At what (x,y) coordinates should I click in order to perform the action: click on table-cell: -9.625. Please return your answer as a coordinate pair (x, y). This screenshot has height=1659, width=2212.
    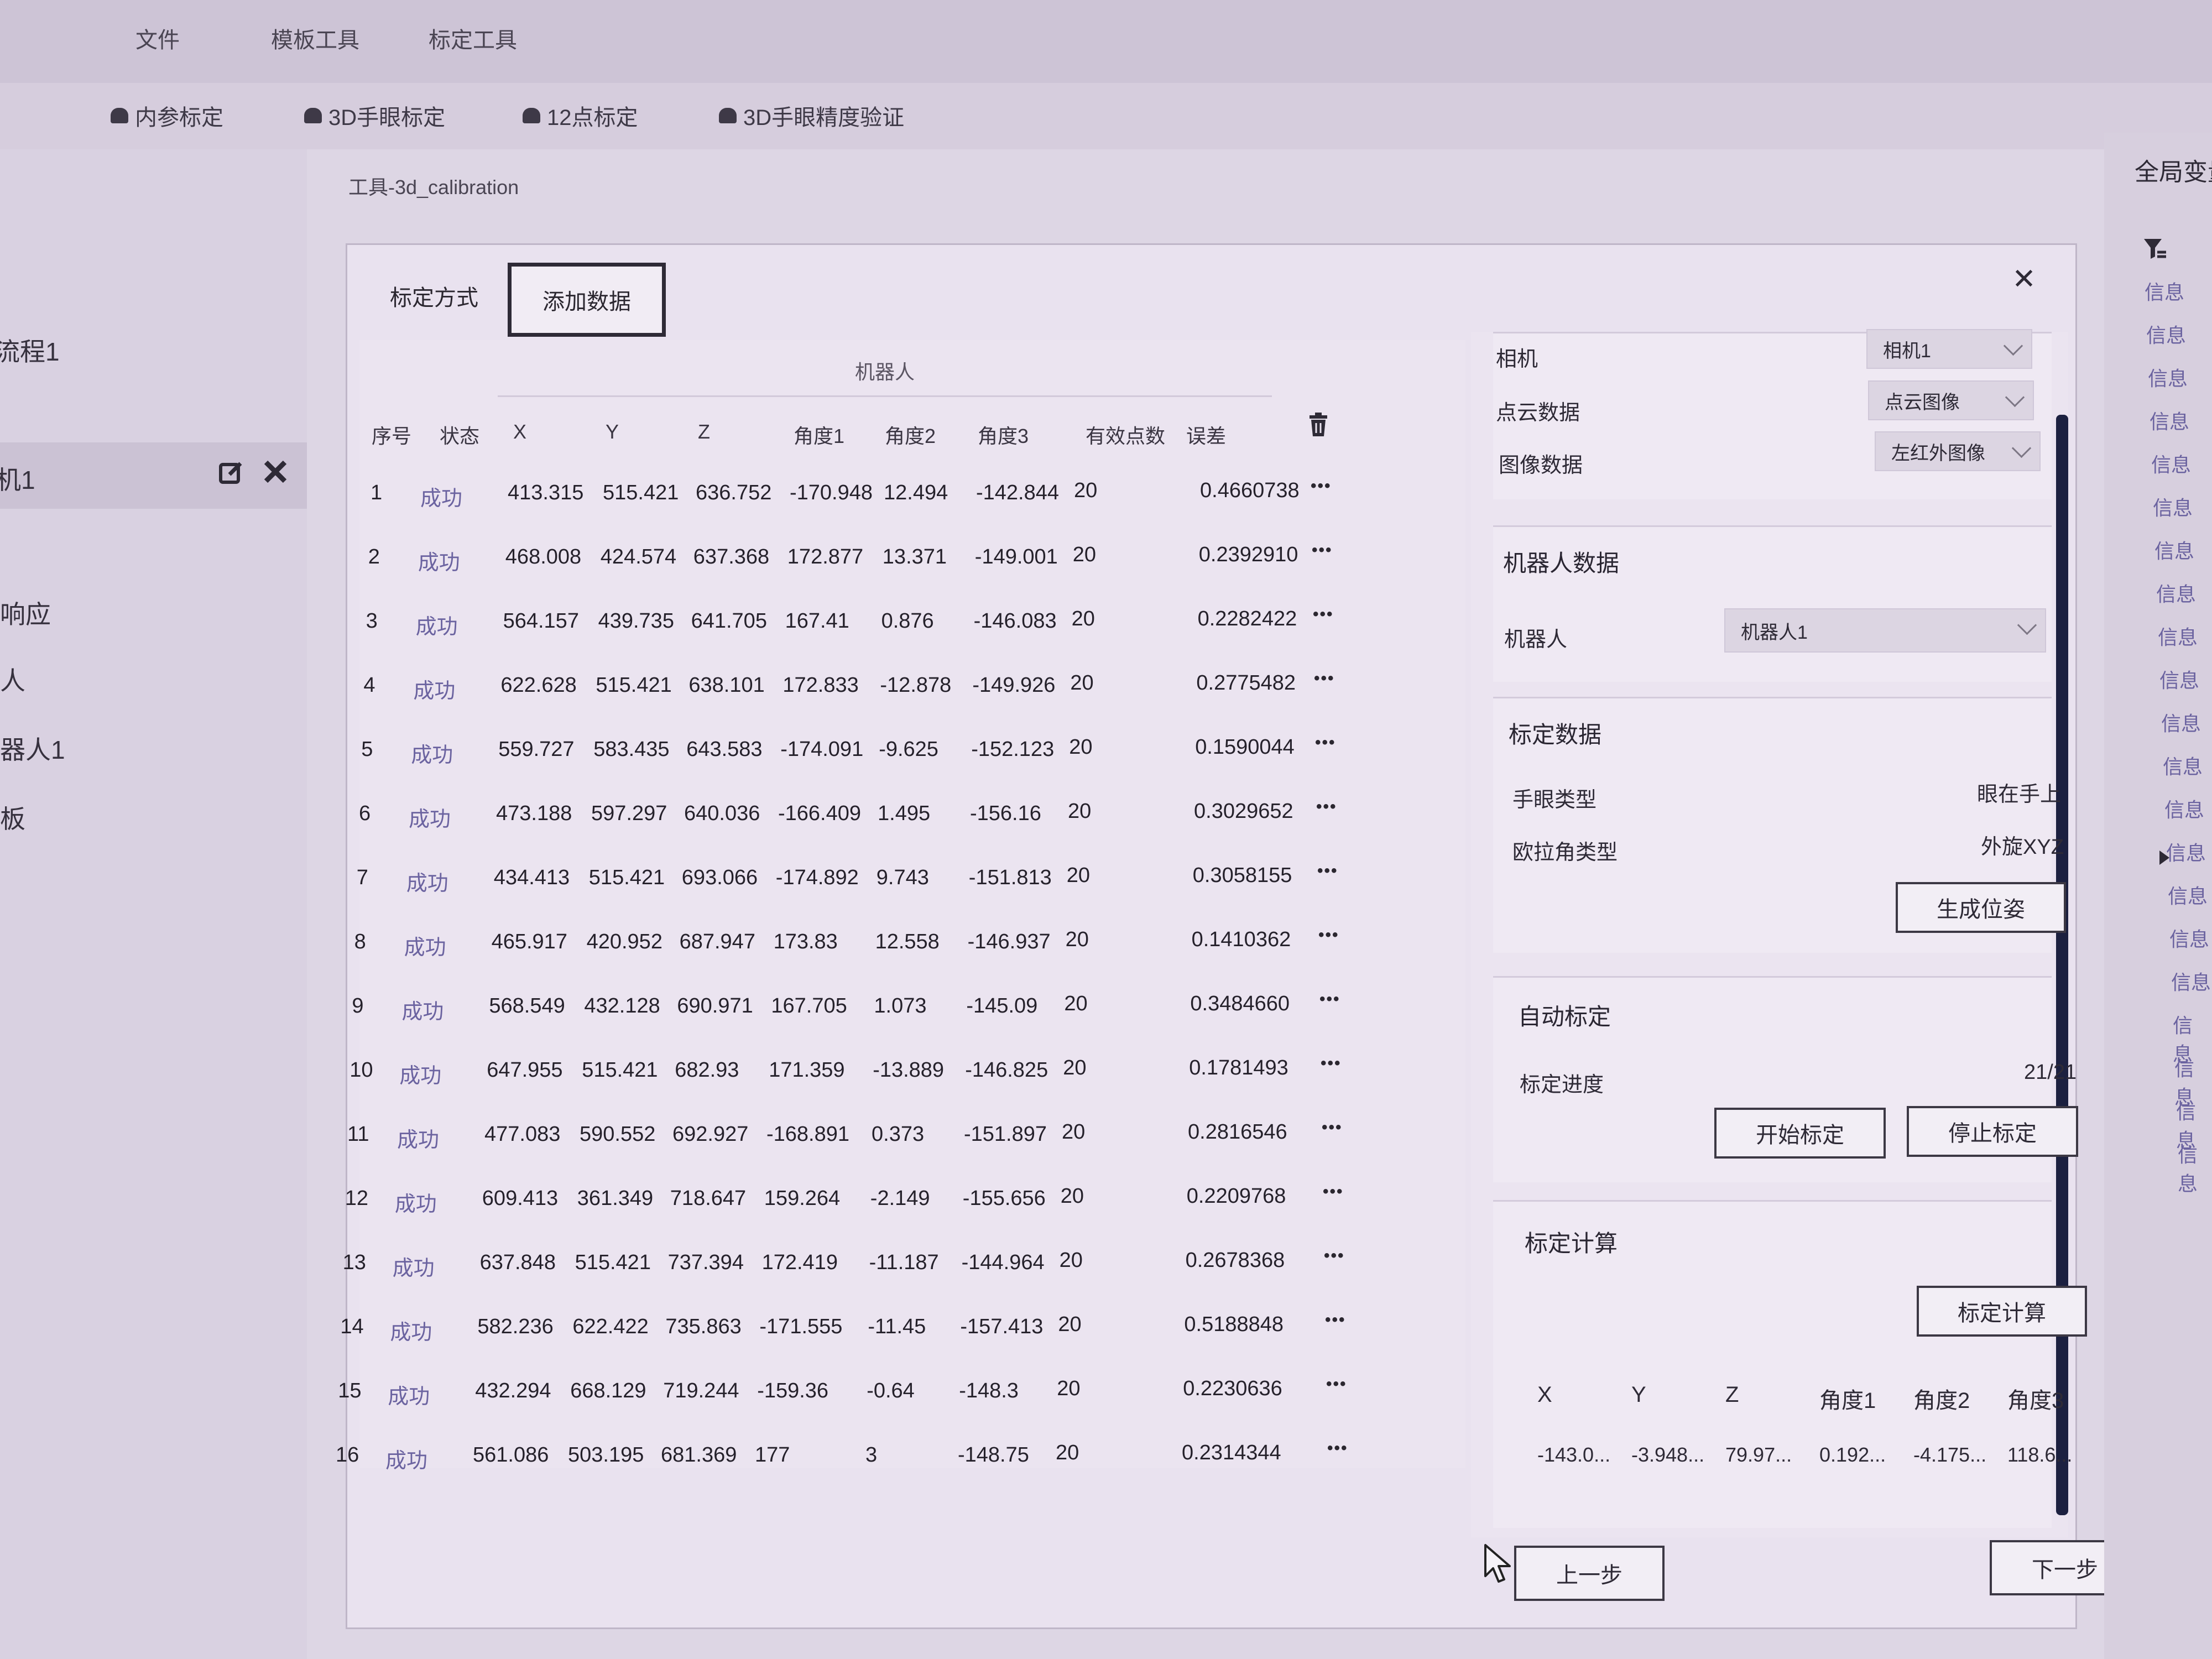
    Looking at the image, I should click on (909, 750).